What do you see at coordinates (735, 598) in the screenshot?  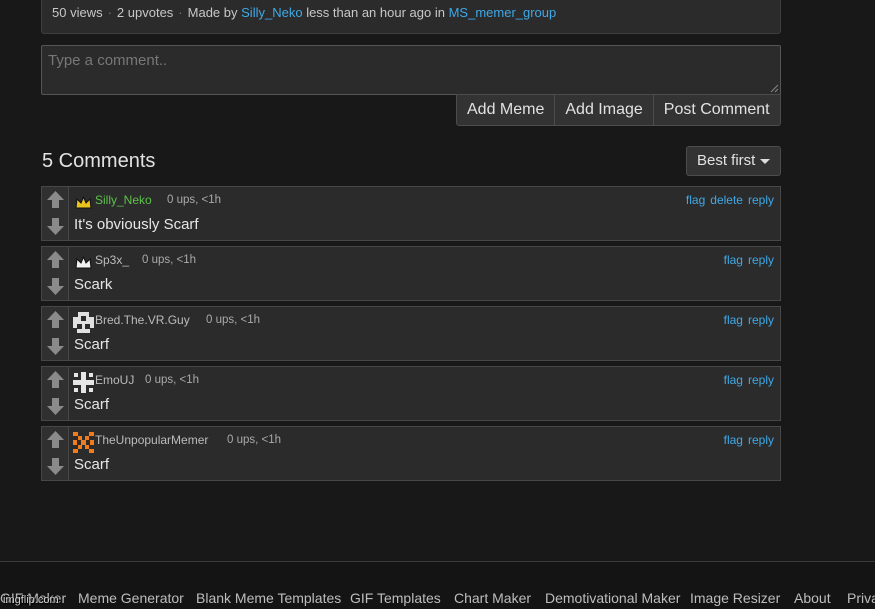 I see `footer-link-image-resizer: Image Resizer` at bounding box center [735, 598].